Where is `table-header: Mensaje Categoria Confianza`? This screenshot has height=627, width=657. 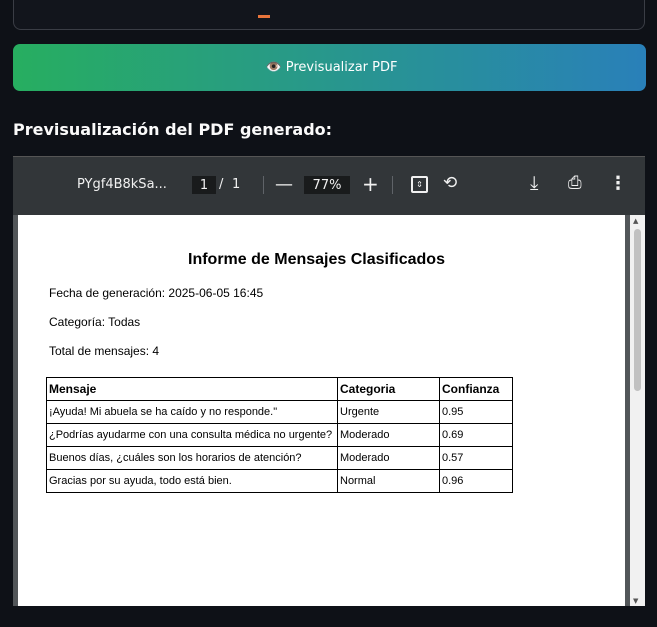
table-header: Mensaje Categoria Confianza is located at coordinates (279, 389).